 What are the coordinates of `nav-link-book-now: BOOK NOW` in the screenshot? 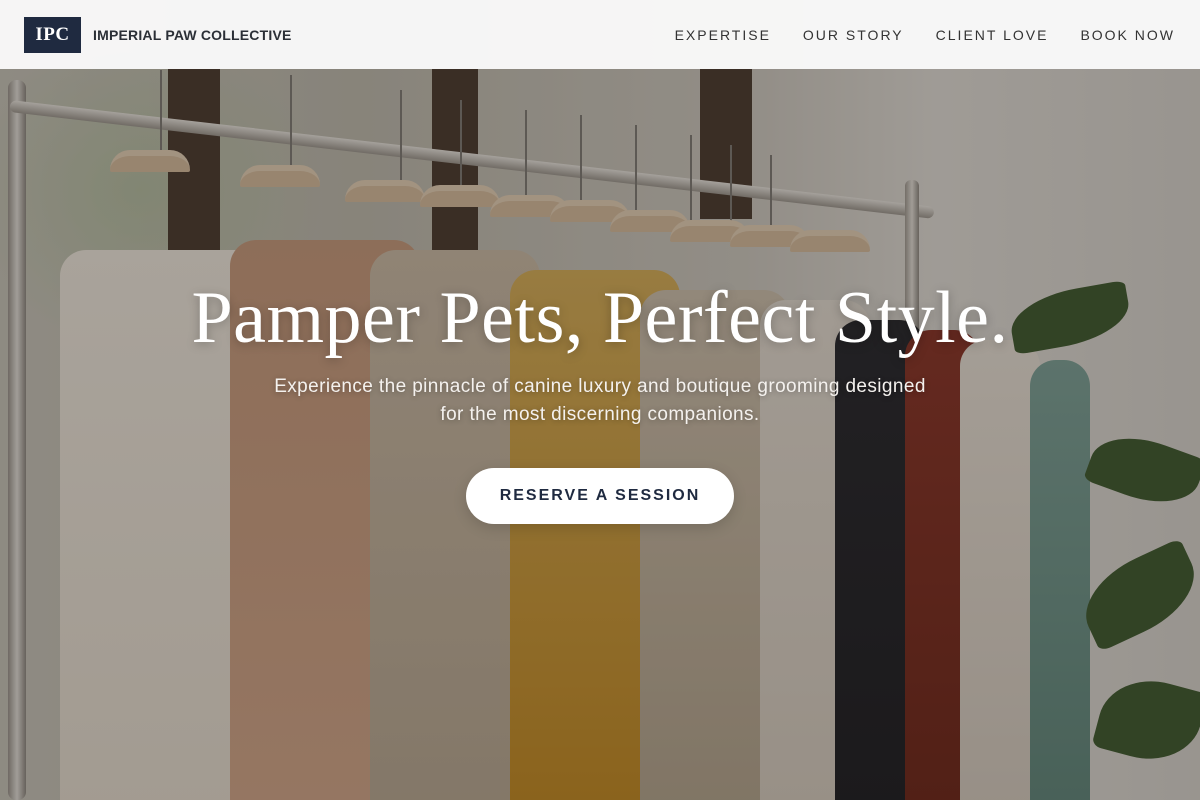 It's located at (1127, 35).